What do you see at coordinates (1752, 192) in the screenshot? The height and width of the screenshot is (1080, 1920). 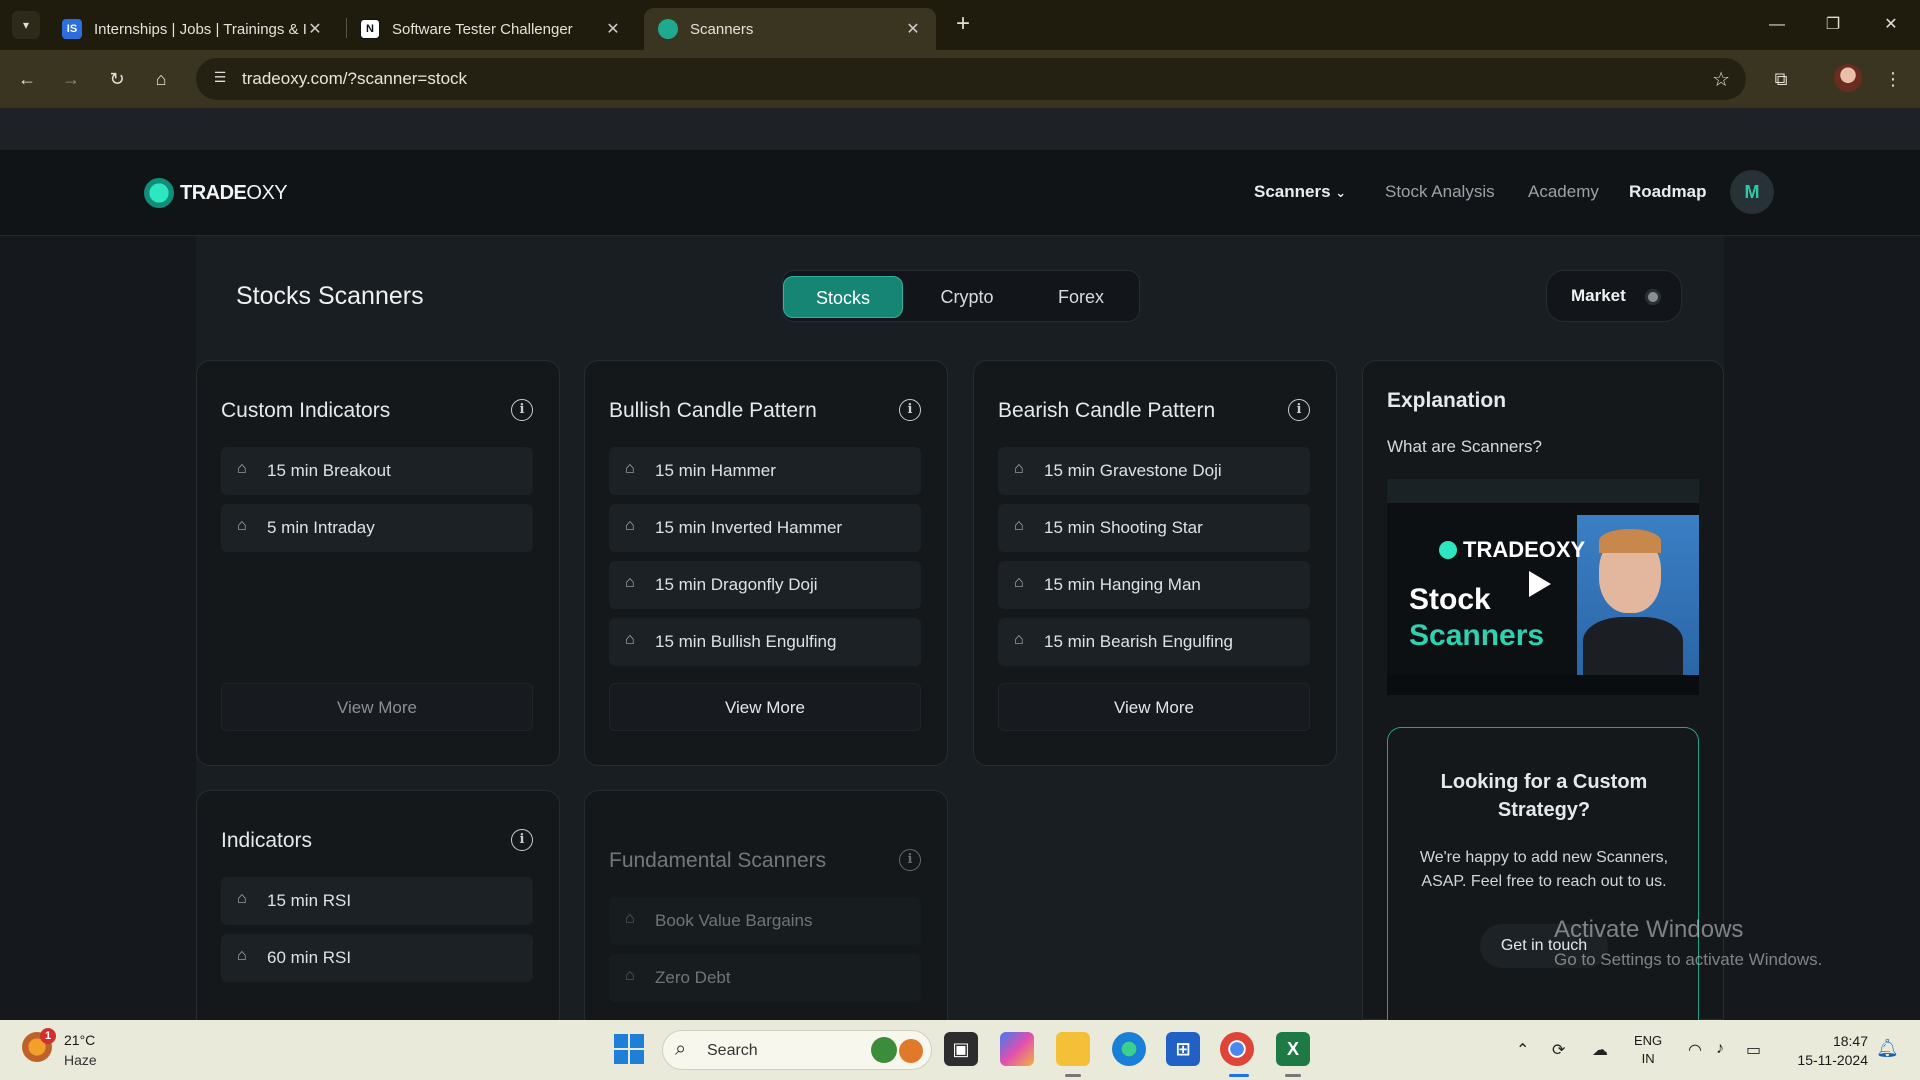 I see `user-avatar: M` at bounding box center [1752, 192].